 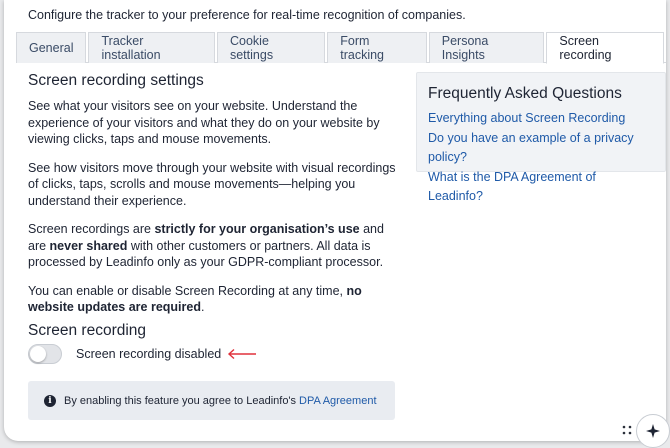 What do you see at coordinates (38, 354) in the screenshot?
I see `toggle-knob` at bounding box center [38, 354].